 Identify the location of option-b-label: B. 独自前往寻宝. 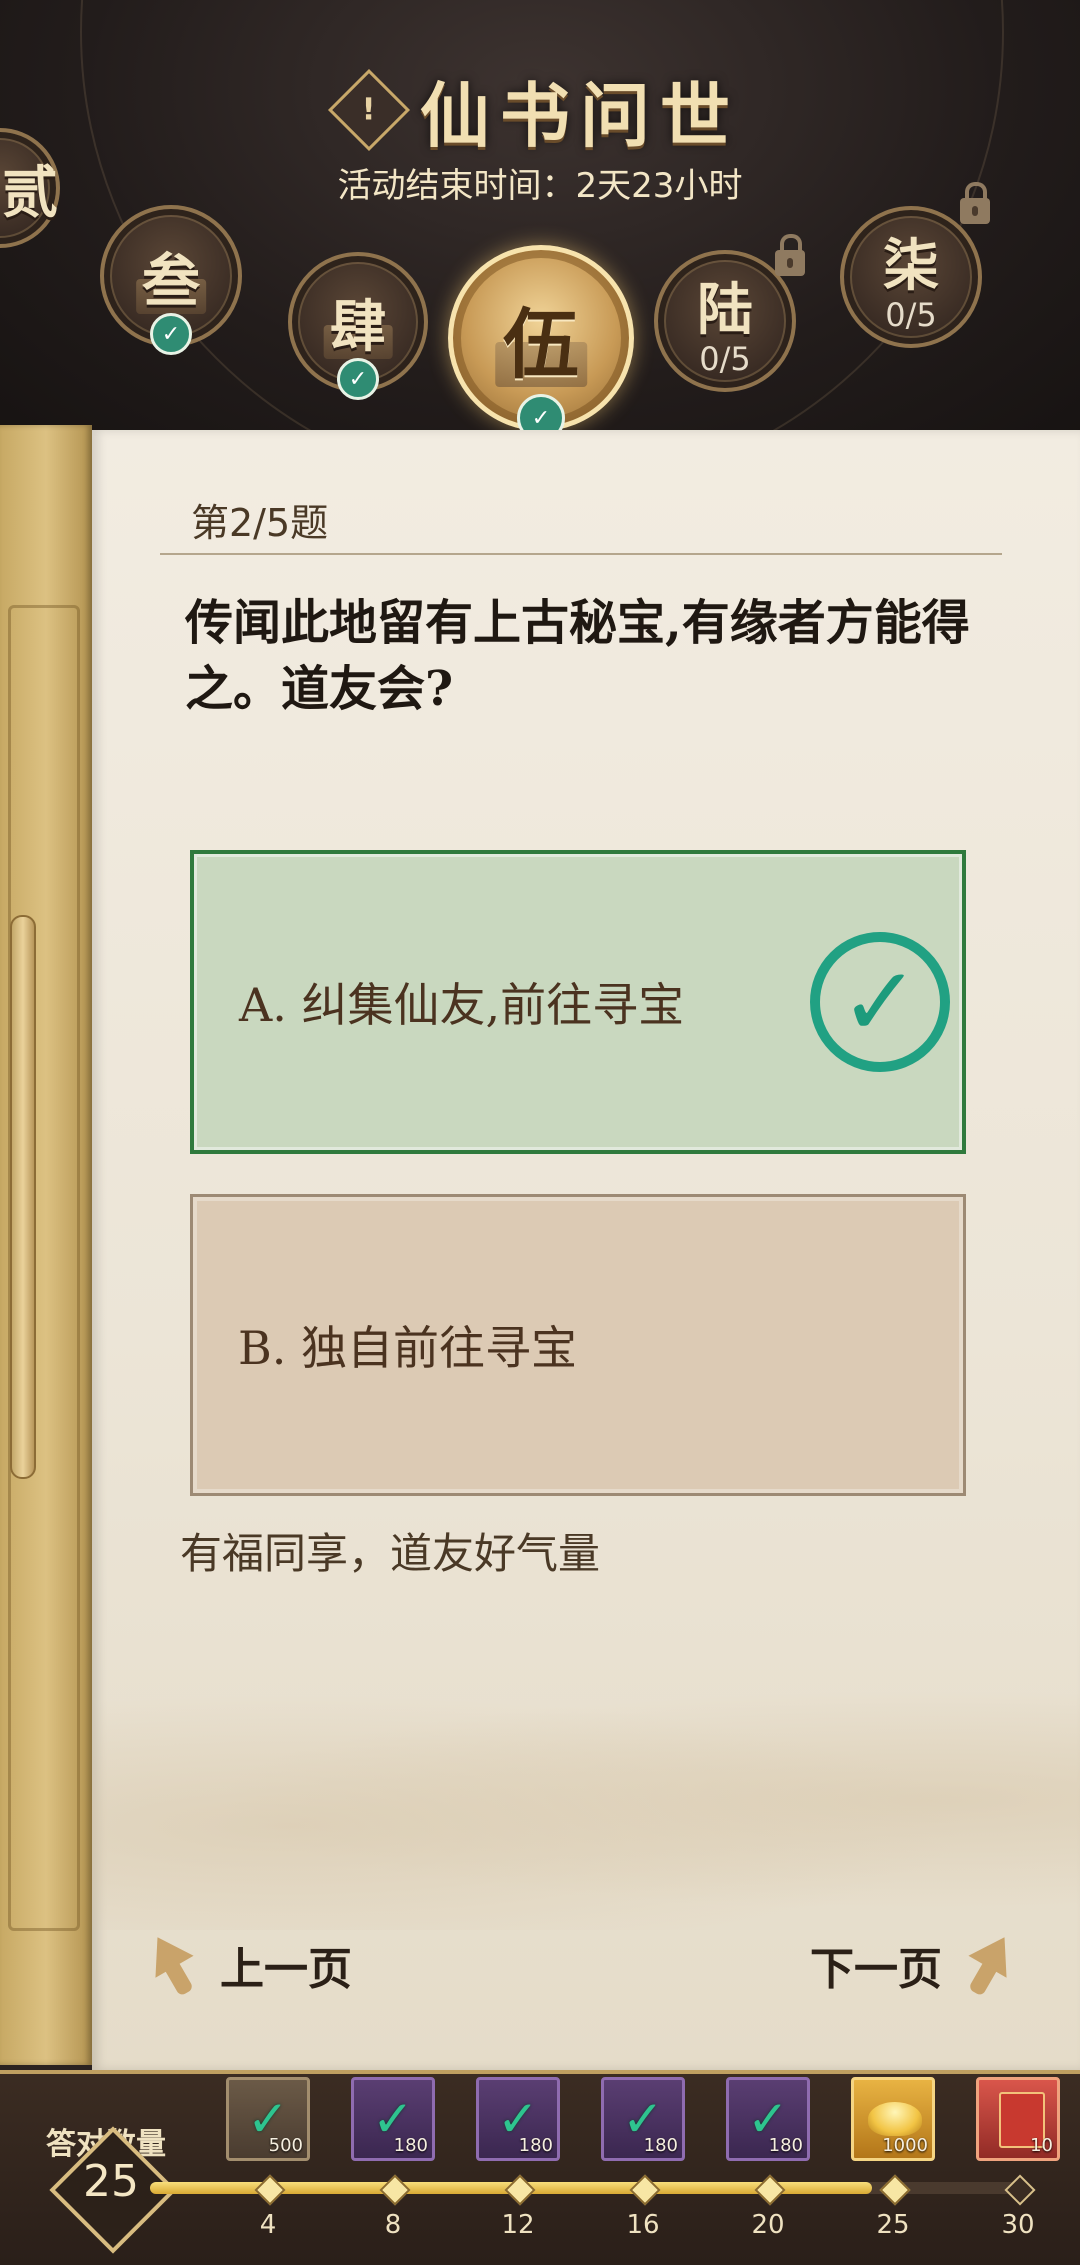
(408, 1348).